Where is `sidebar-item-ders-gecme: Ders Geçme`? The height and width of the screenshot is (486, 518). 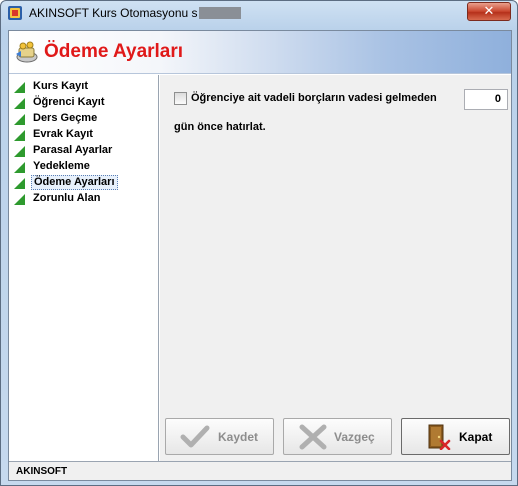 sidebar-item-ders-gecme: Ders Geçme is located at coordinates (84, 119).